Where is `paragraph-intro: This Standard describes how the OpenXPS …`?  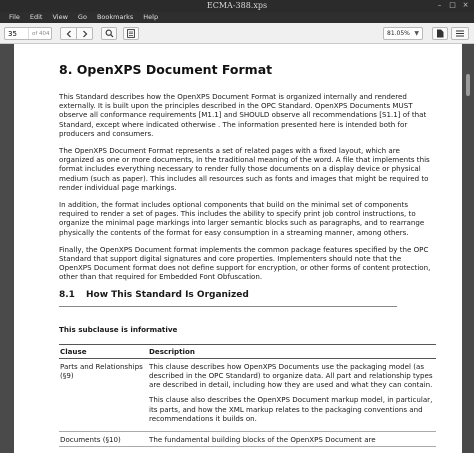 paragraph-intro: This Standard describes how the OpenXPS … is located at coordinates (243, 115).